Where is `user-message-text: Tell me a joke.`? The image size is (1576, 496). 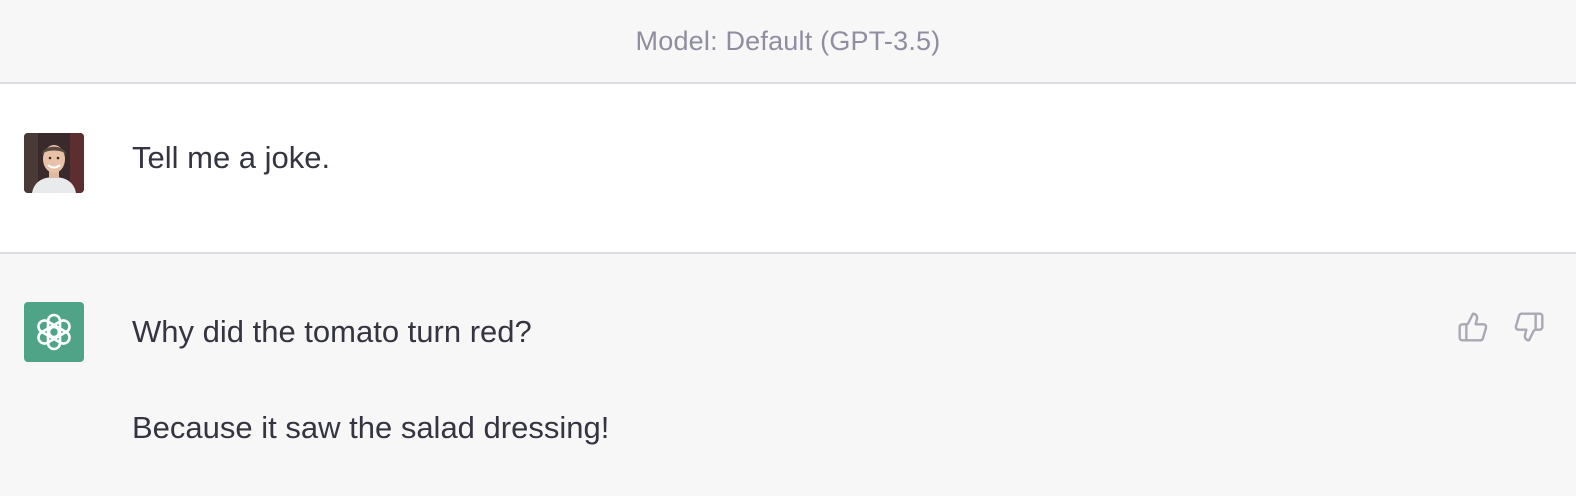 user-message-text: Tell me a joke. is located at coordinates (231, 157).